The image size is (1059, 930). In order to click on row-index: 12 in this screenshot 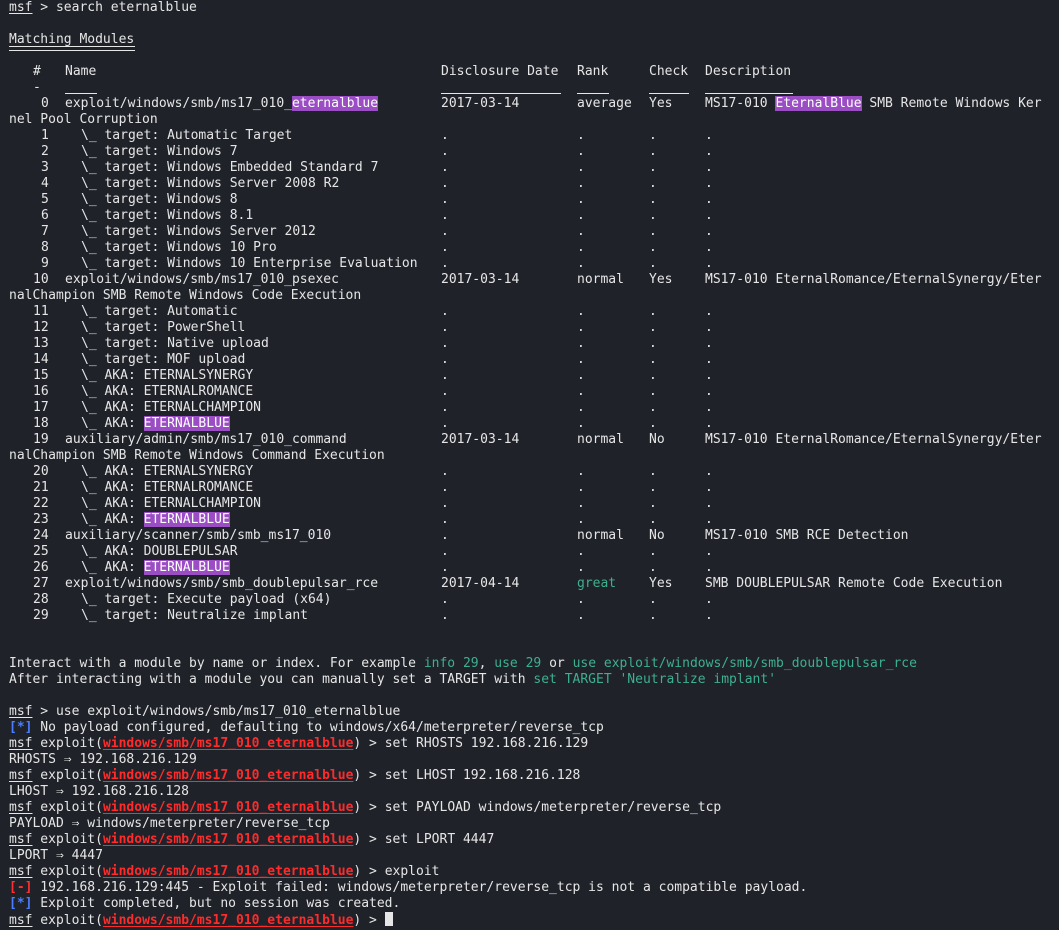, I will do `click(41, 327)`.